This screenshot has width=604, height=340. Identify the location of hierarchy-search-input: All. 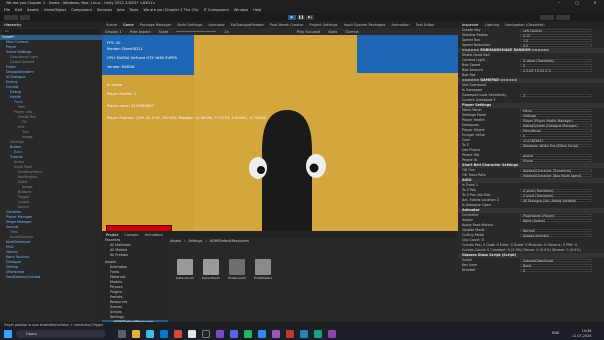
(51, 31).